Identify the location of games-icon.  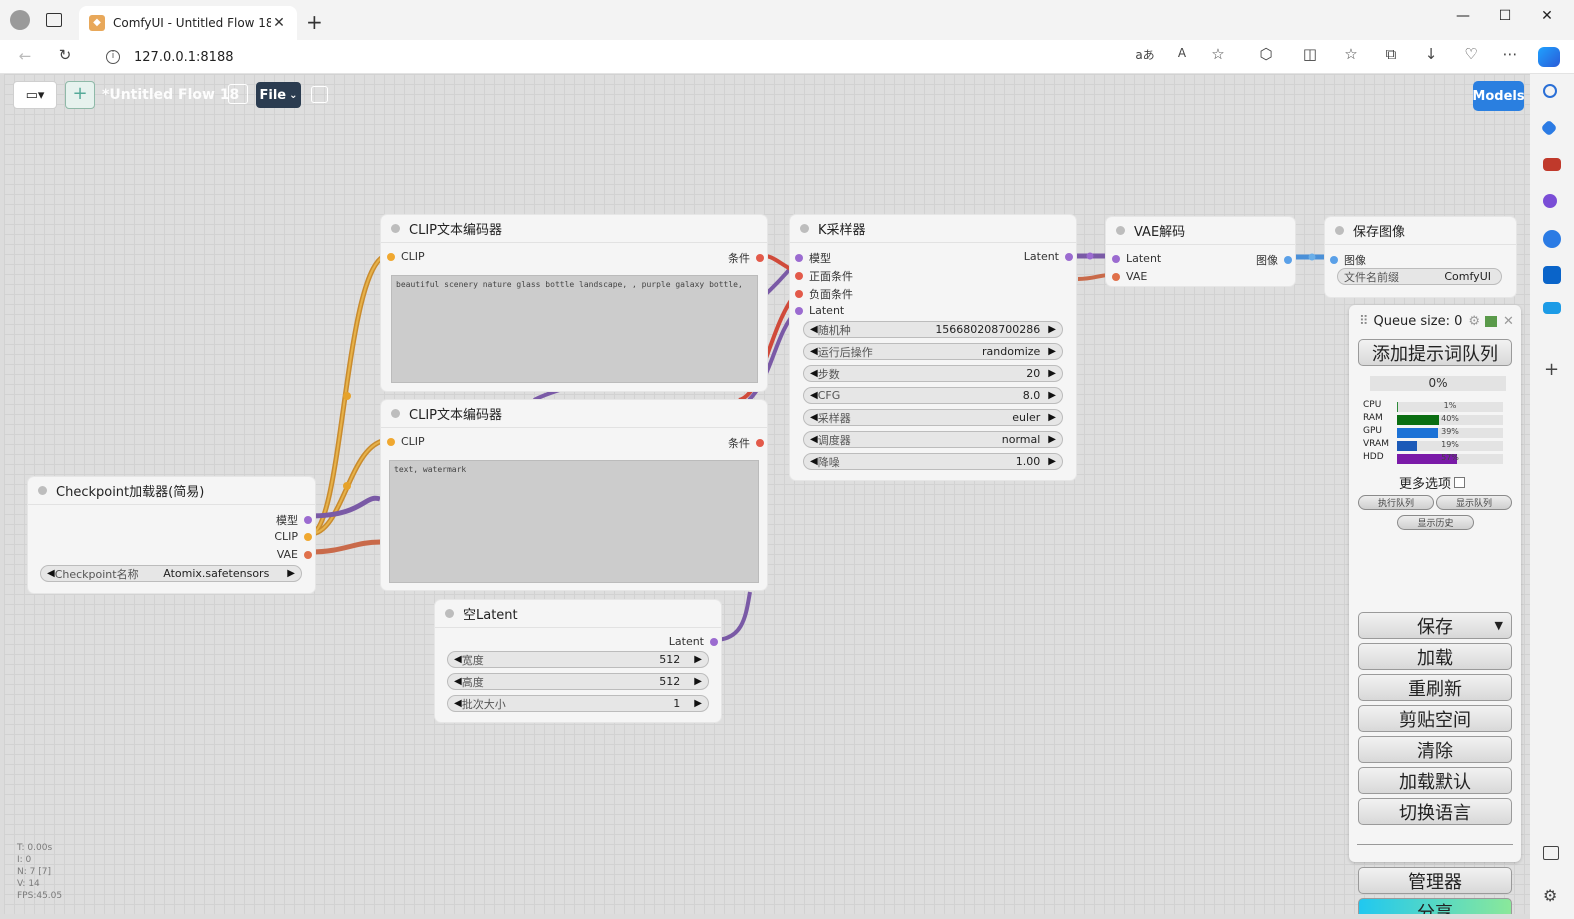
(1550, 201).